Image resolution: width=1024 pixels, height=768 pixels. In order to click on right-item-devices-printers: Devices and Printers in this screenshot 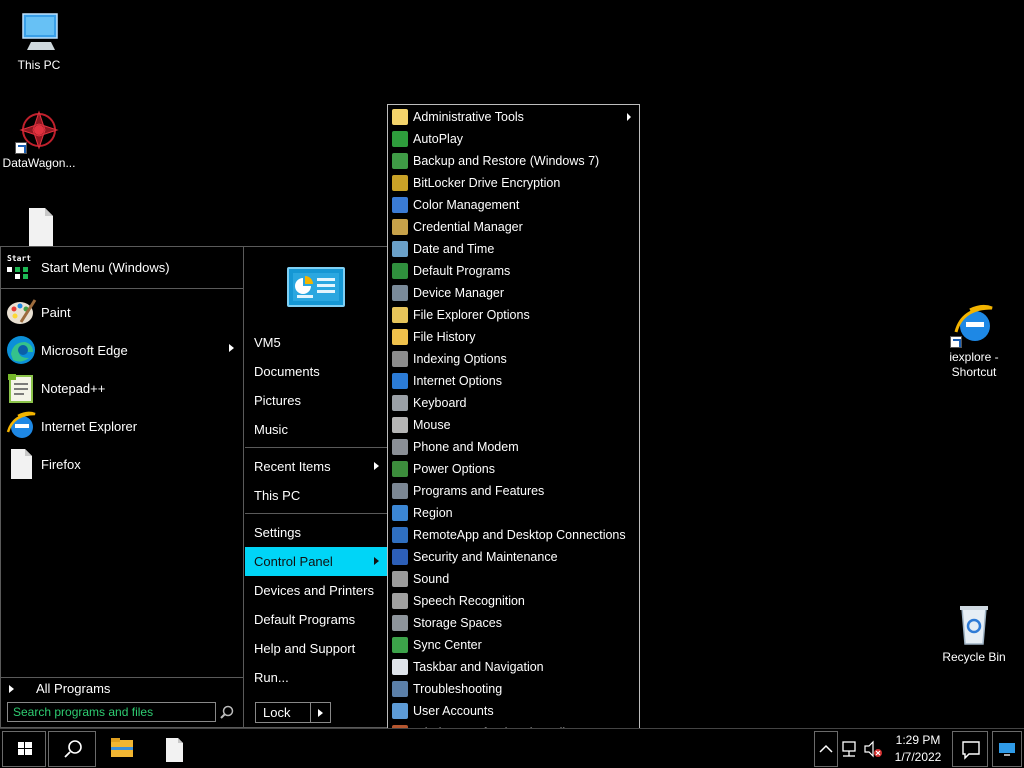, I will do `click(316, 590)`.